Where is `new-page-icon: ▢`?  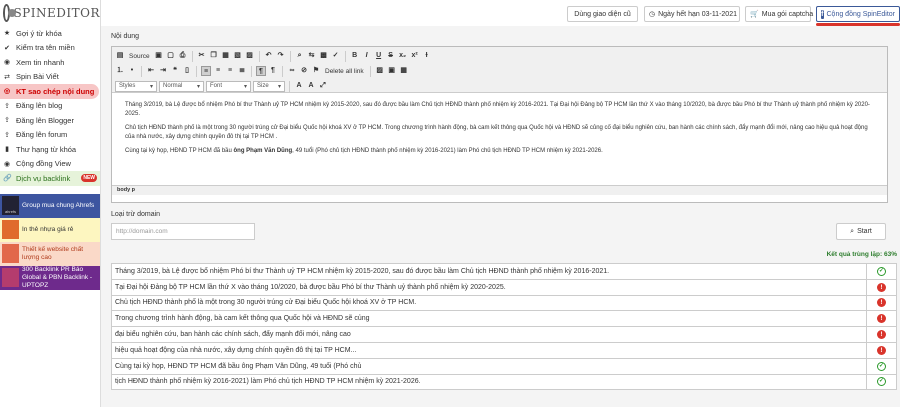 new-page-icon: ▢ is located at coordinates (171, 56).